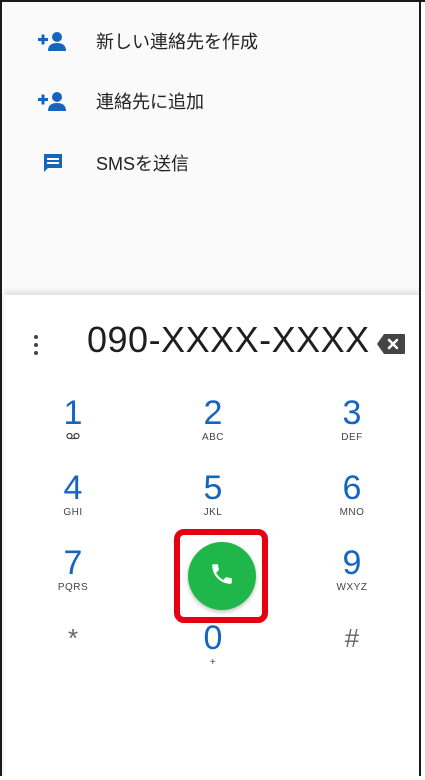 This screenshot has height=780, width=425. What do you see at coordinates (73, 488) in the screenshot?
I see `key-4-digit: 4` at bounding box center [73, 488].